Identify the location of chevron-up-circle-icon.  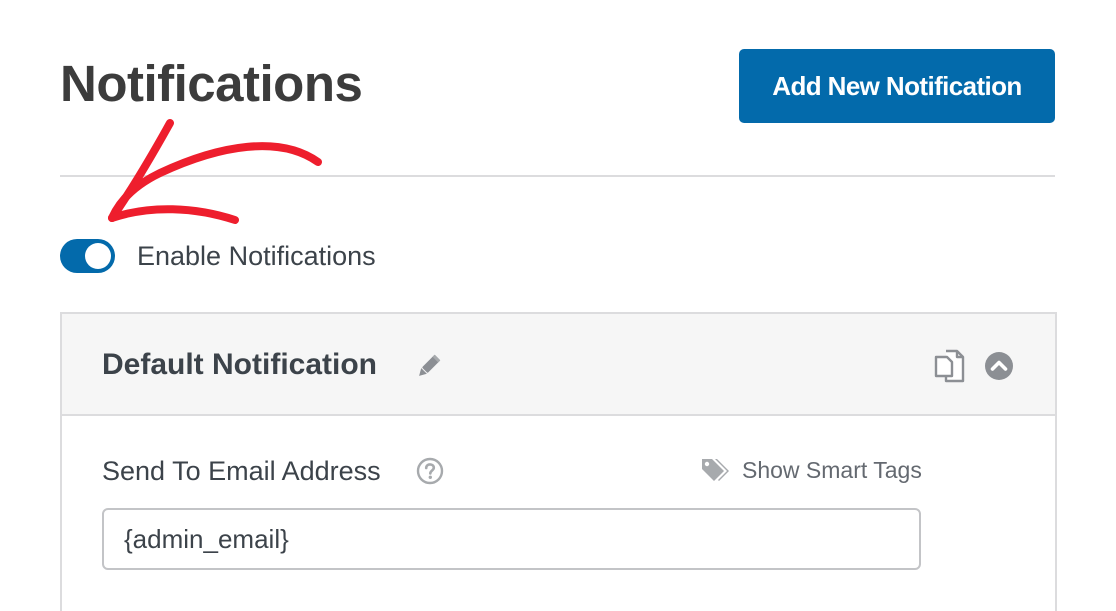
(999, 366).